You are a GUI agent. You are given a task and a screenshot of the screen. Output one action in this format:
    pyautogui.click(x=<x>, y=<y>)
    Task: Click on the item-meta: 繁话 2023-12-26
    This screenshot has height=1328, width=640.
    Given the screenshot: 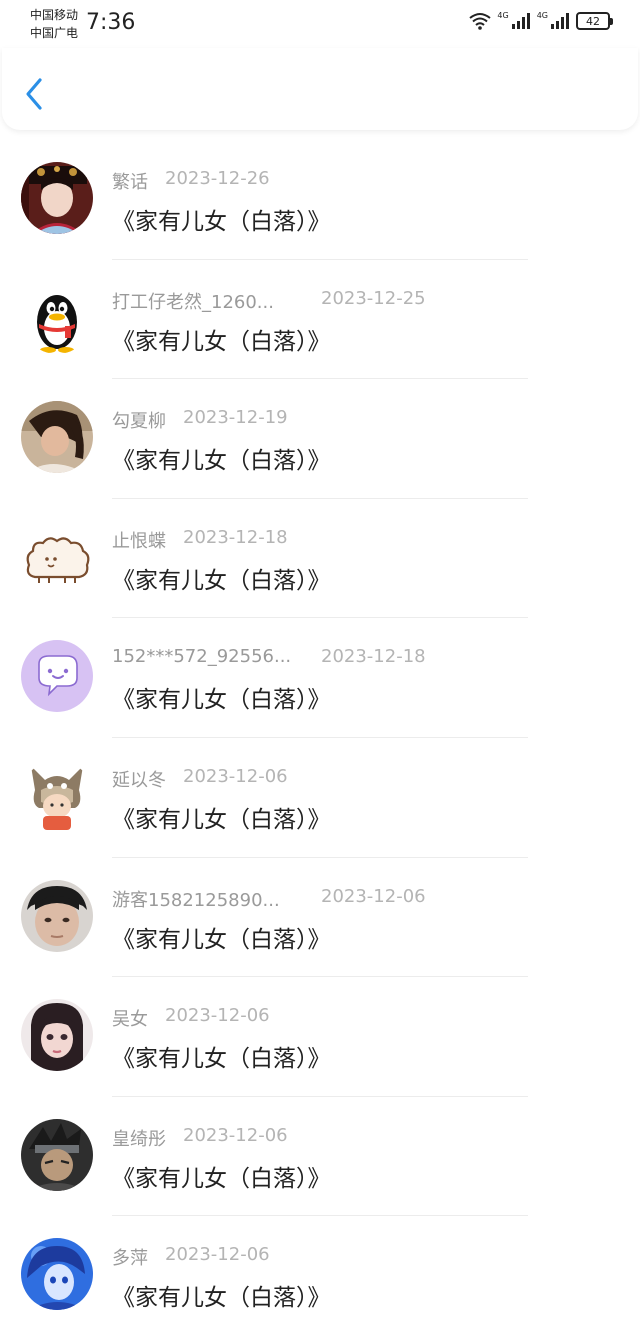 What is the action you would take?
    pyautogui.click(x=191, y=181)
    